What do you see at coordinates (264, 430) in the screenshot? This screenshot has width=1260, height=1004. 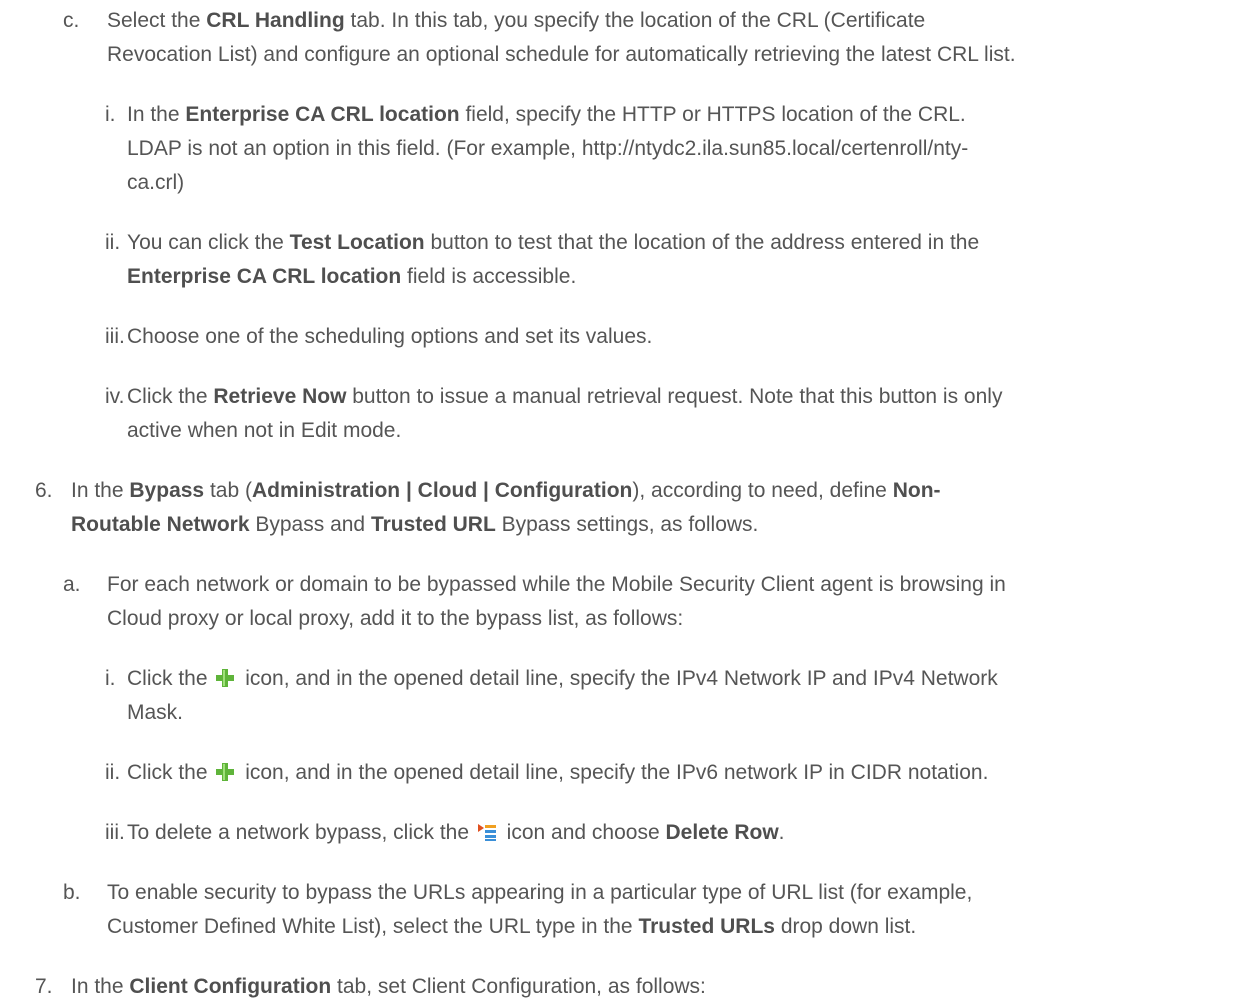 I see `step-text: active when not in Edit mode.` at bounding box center [264, 430].